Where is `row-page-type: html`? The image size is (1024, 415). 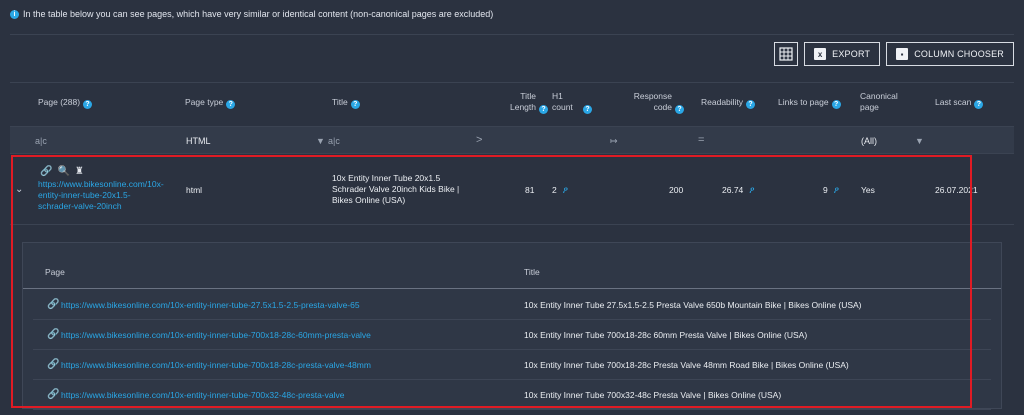 row-page-type: html is located at coordinates (194, 190).